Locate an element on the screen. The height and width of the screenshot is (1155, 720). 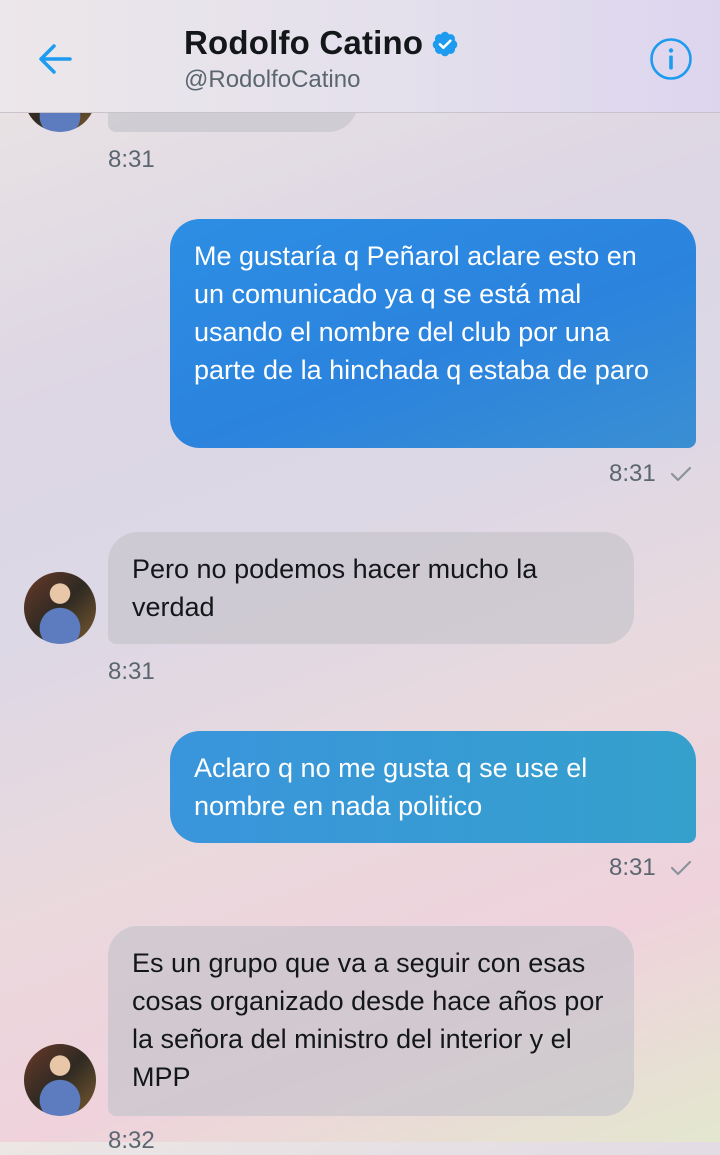
info-button is located at coordinates (671, 59).